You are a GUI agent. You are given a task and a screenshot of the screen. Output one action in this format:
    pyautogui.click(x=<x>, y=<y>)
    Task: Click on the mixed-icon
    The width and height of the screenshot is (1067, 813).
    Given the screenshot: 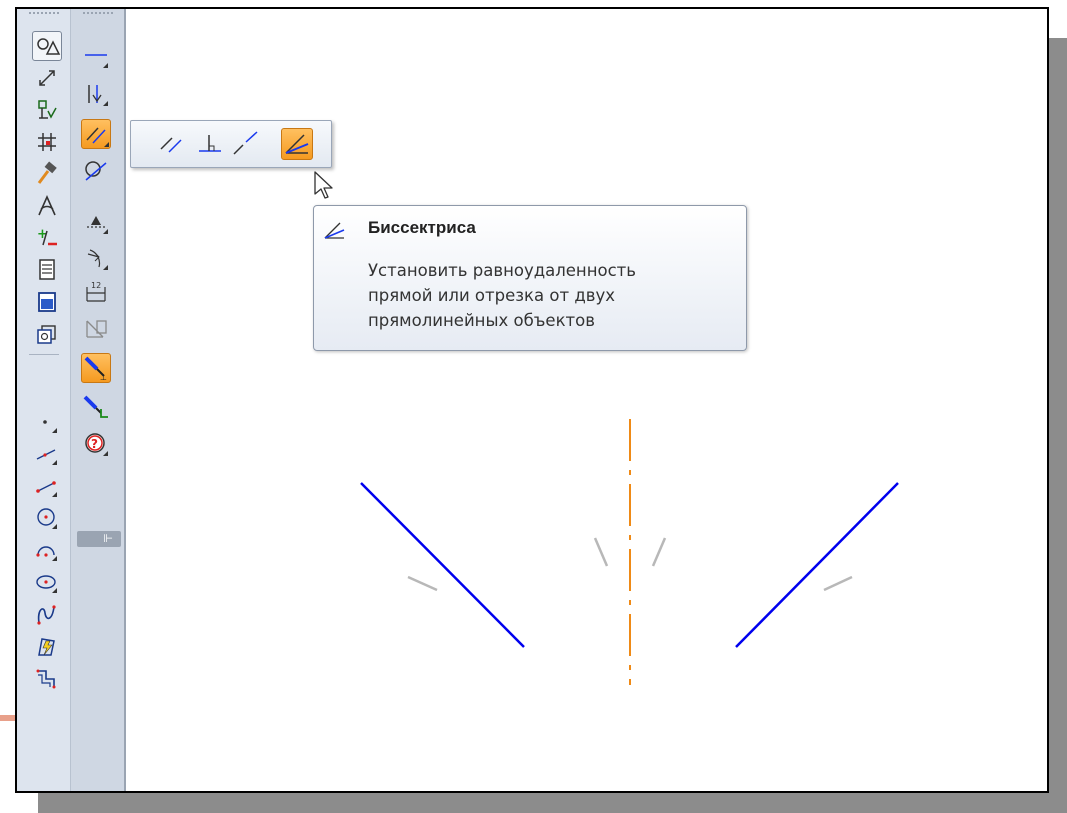 What is the action you would take?
    pyautogui.click(x=47, y=646)
    